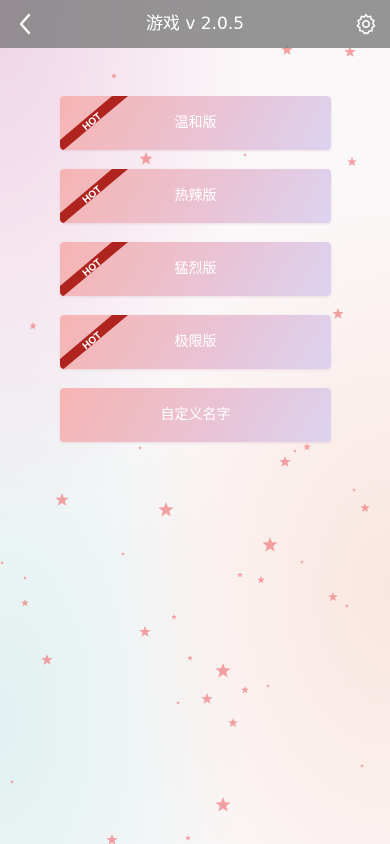 The image size is (390, 844). I want to click on mode-button-label: 温和版, so click(195, 123).